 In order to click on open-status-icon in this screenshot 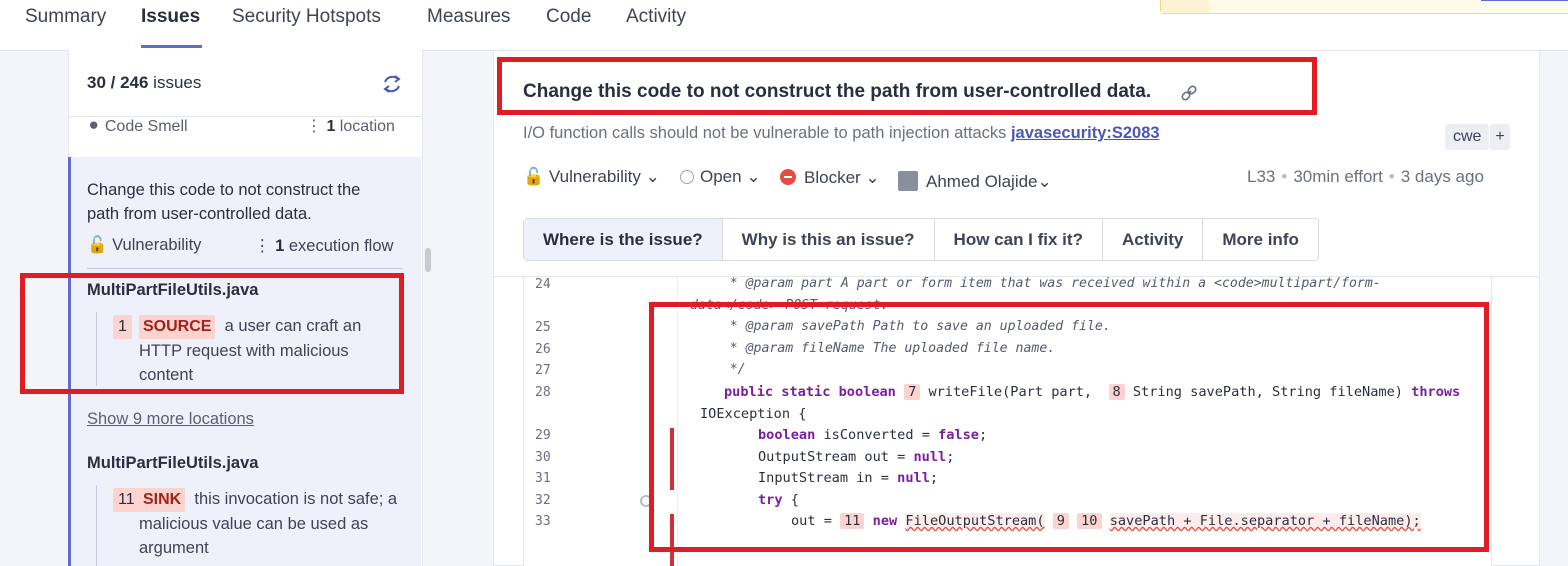, I will do `click(687, 177)`.